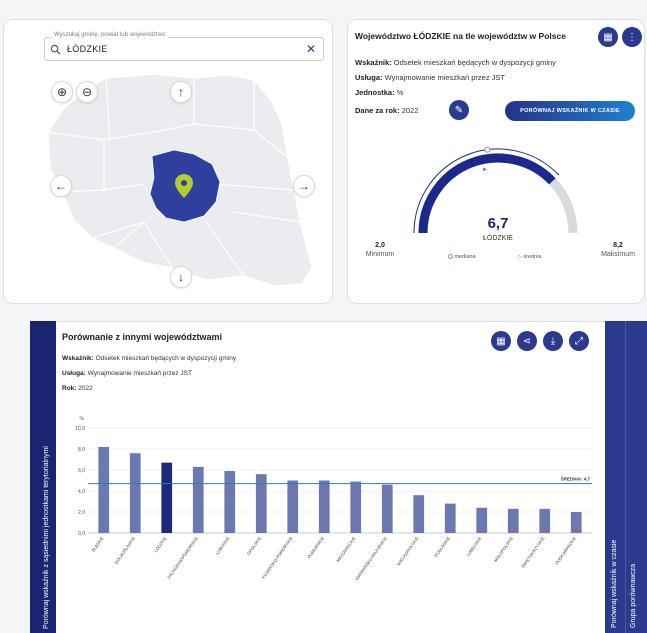  Describe the element at coordinates (55, 49) in the screenshot. I see `search-icon` at that location.